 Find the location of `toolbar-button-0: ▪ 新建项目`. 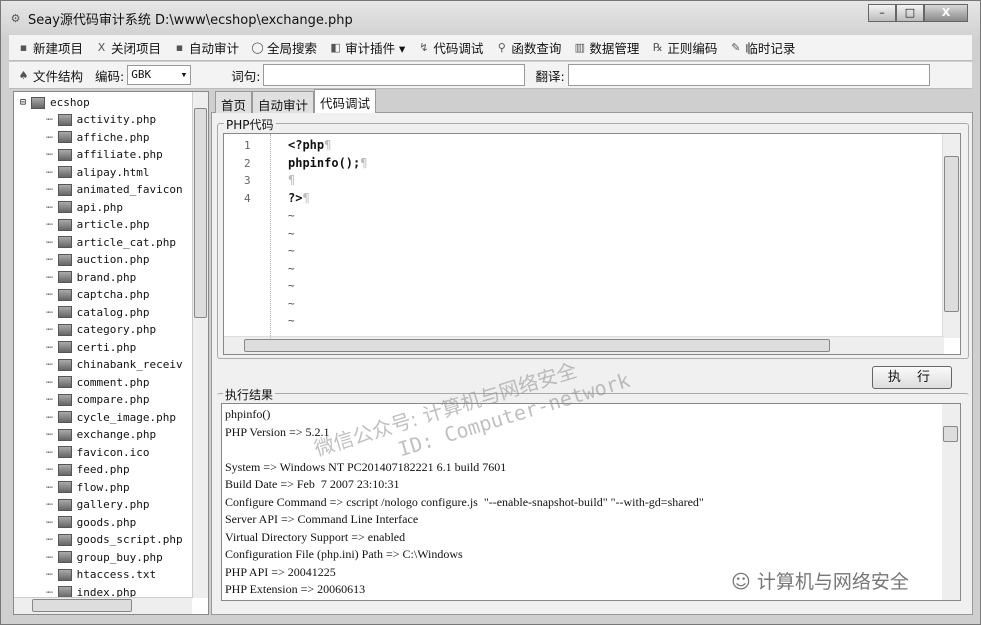

toolbar-button-0: ▪ 新建项目 is located at coordinates (50, 47).